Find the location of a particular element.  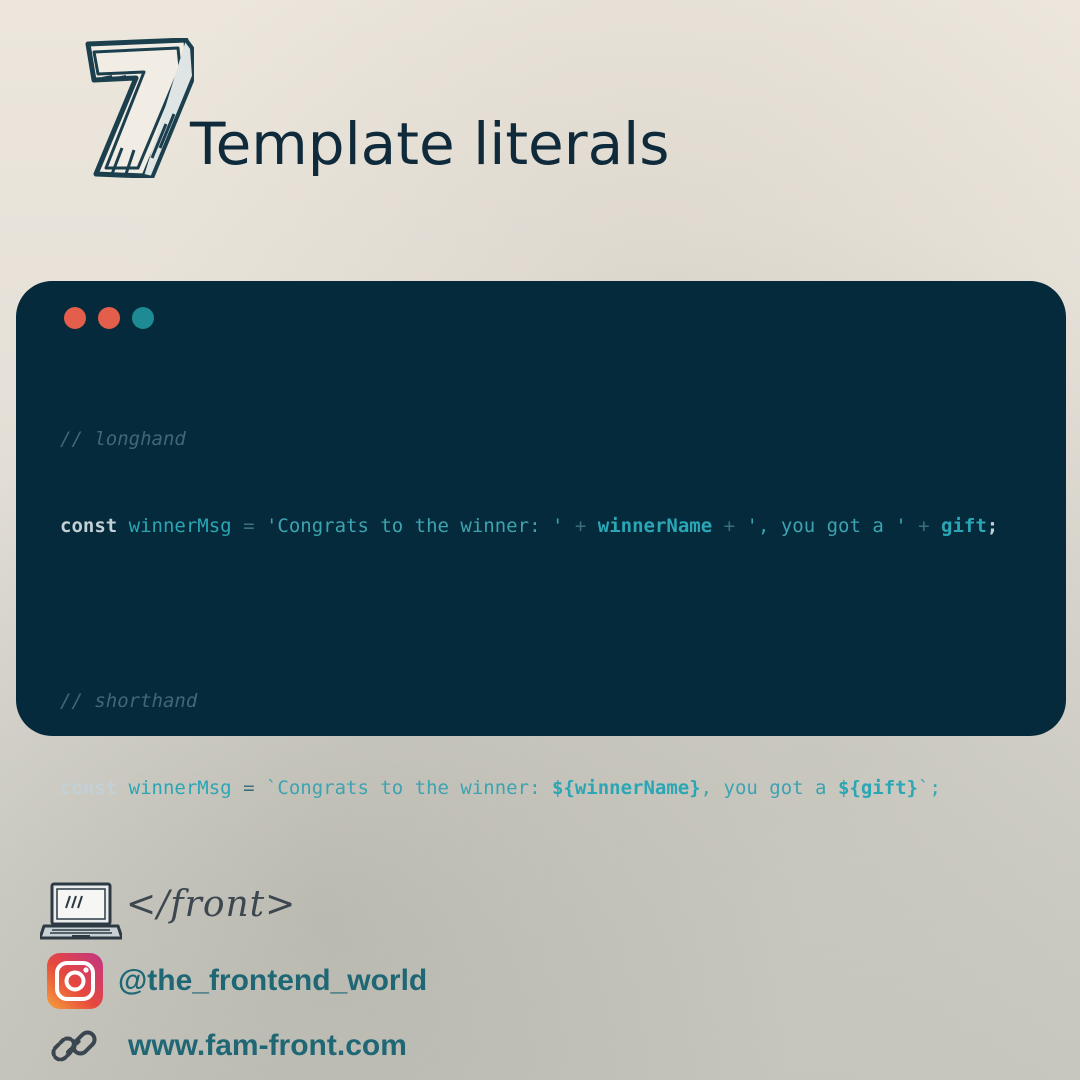

number-seven-graphic is located at coordinates (139, 108).